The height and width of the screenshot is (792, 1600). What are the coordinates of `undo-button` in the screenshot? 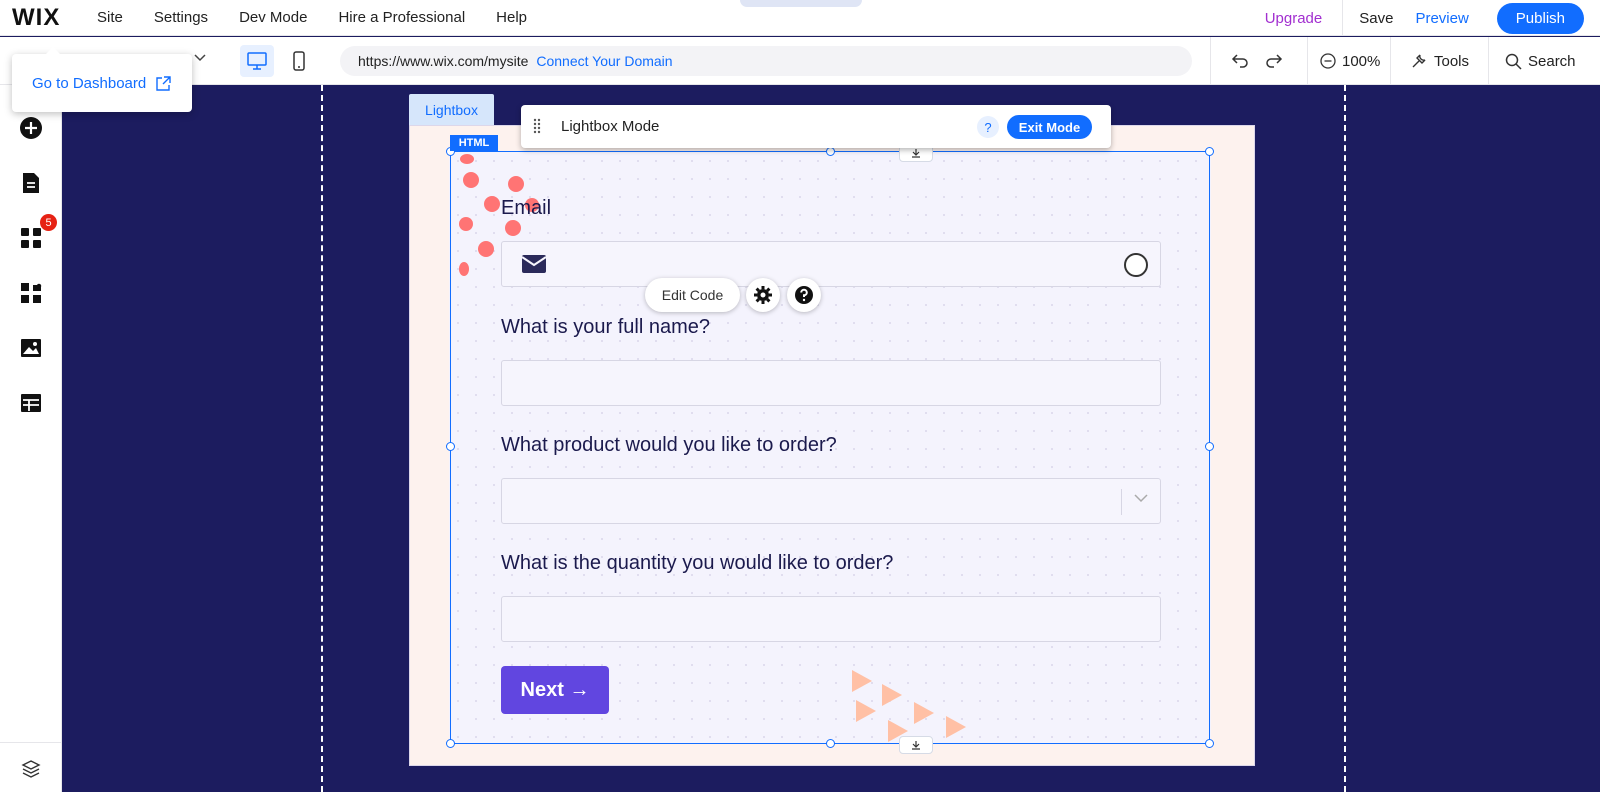 It's located at (1240, 61).